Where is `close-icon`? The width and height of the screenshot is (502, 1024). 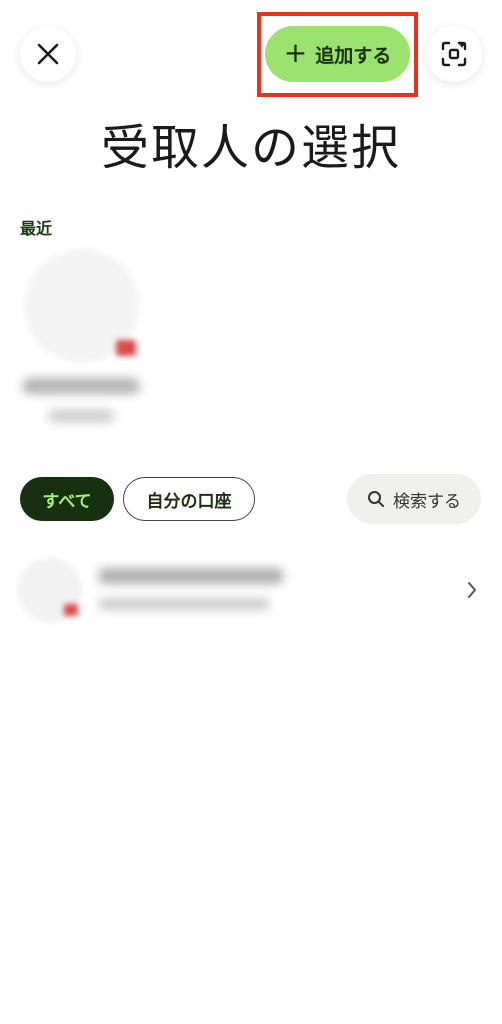
close-icon is located at coordinates (48, 54).